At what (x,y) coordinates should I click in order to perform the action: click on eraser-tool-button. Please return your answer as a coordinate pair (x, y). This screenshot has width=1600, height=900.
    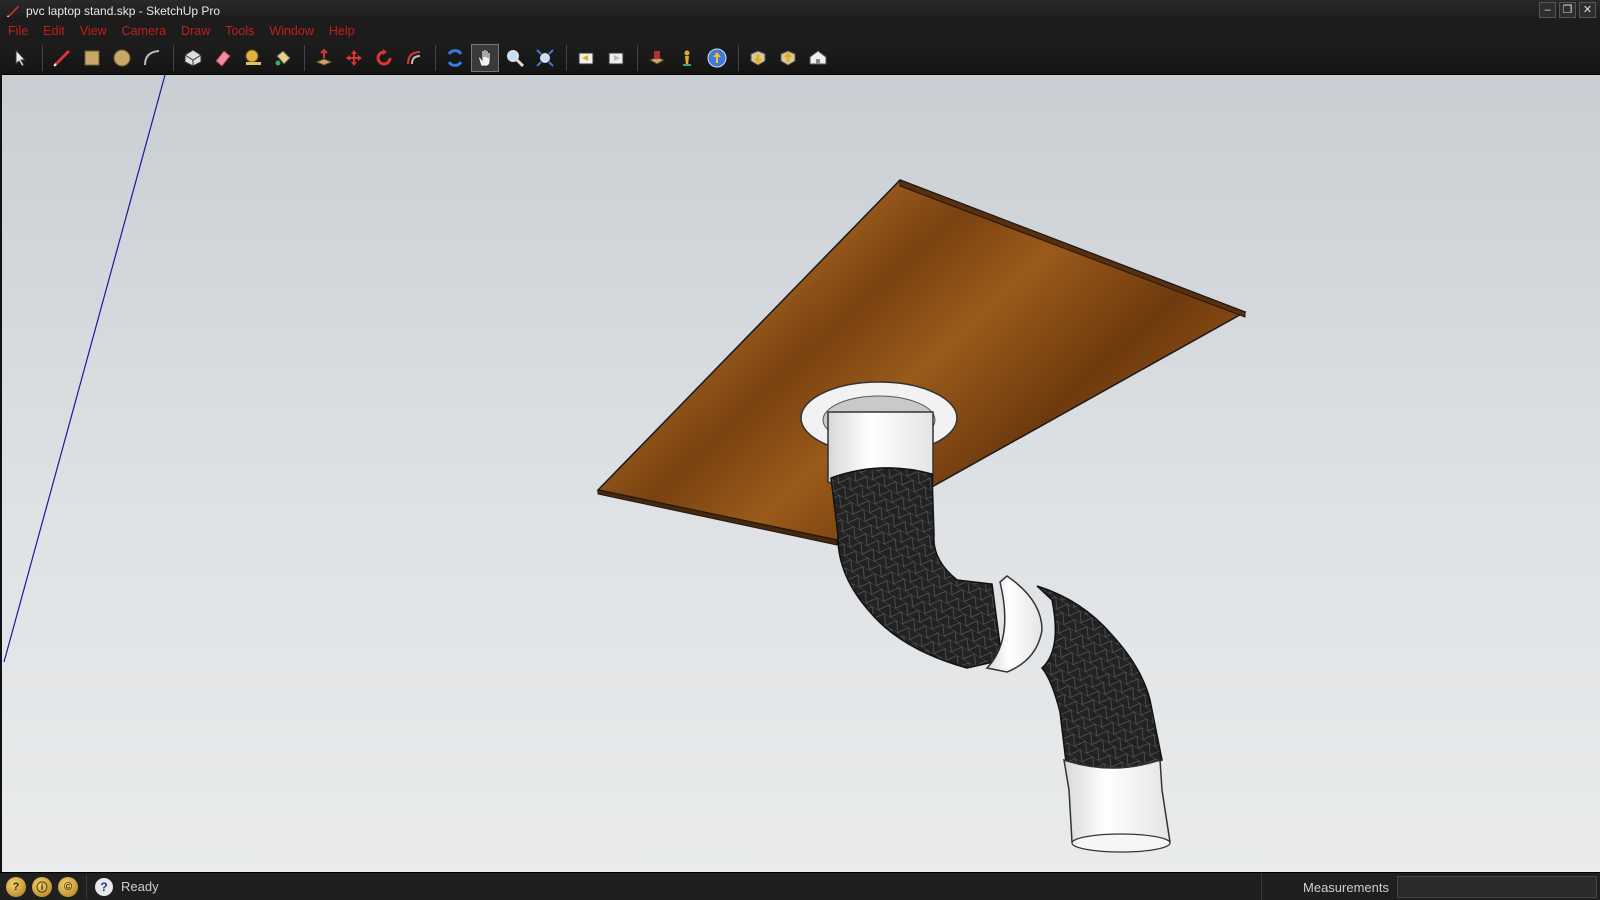
    Looking at the image, I should click on (223, 58).